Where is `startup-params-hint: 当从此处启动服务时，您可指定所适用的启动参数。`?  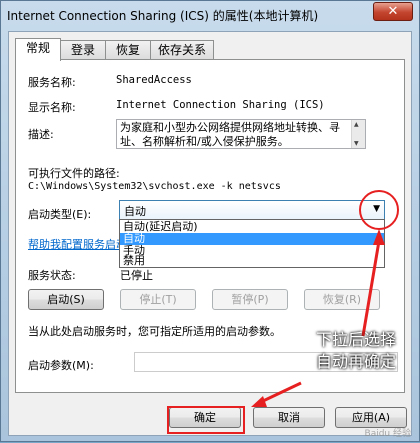 startup-params-hint: 当从此处启动服务时，您可指定所适用的启动参数。 is located at coordinates (154, 331).